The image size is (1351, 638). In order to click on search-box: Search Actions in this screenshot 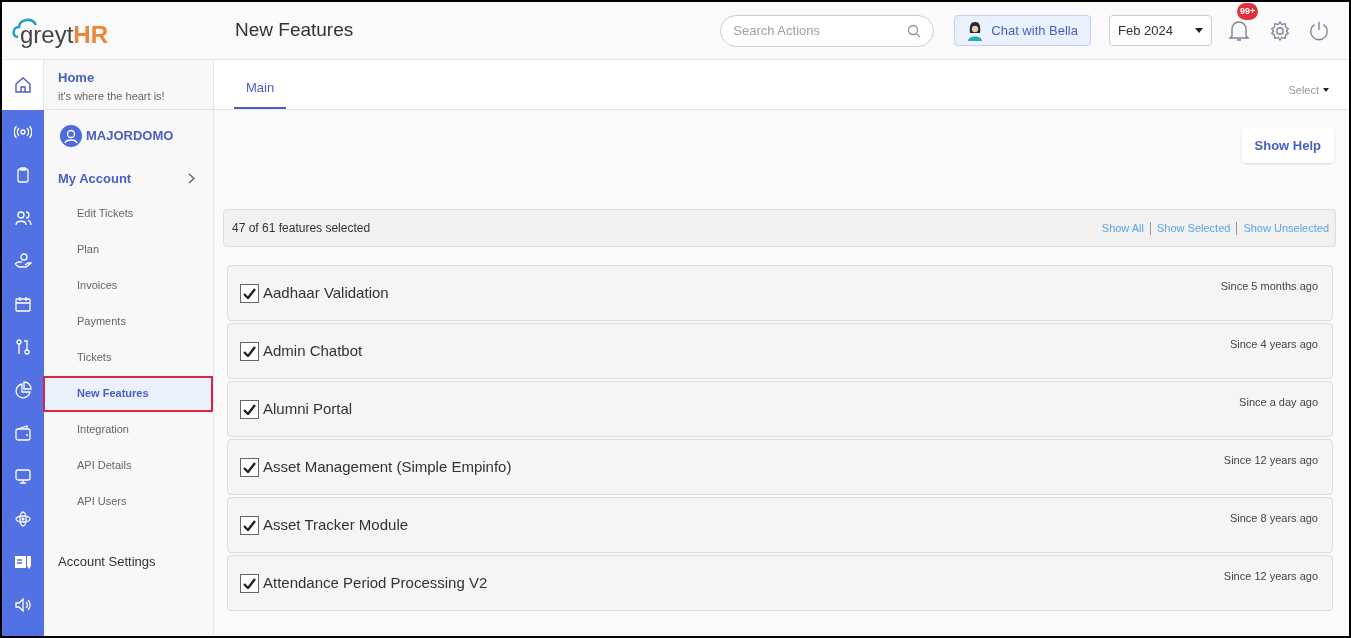, I will do `click(827, 30)`.